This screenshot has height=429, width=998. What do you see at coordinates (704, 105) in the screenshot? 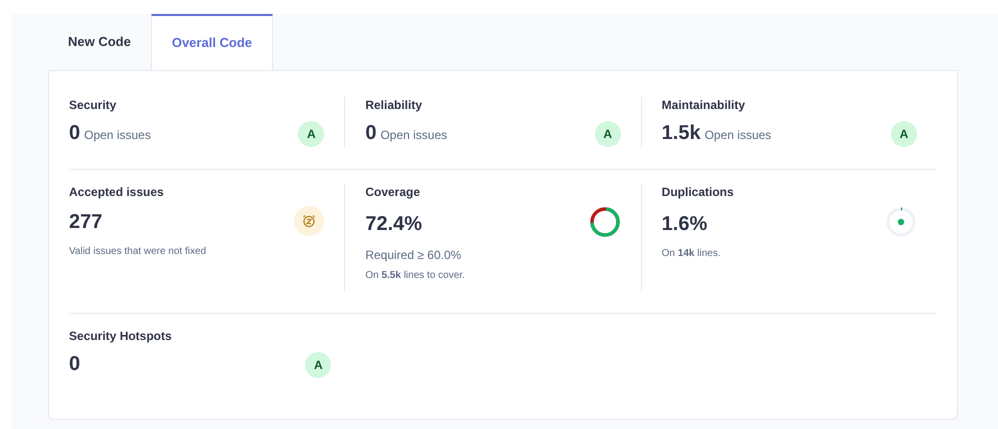
I see `metric-title: Maintainability` at bounding box center [704, 105].